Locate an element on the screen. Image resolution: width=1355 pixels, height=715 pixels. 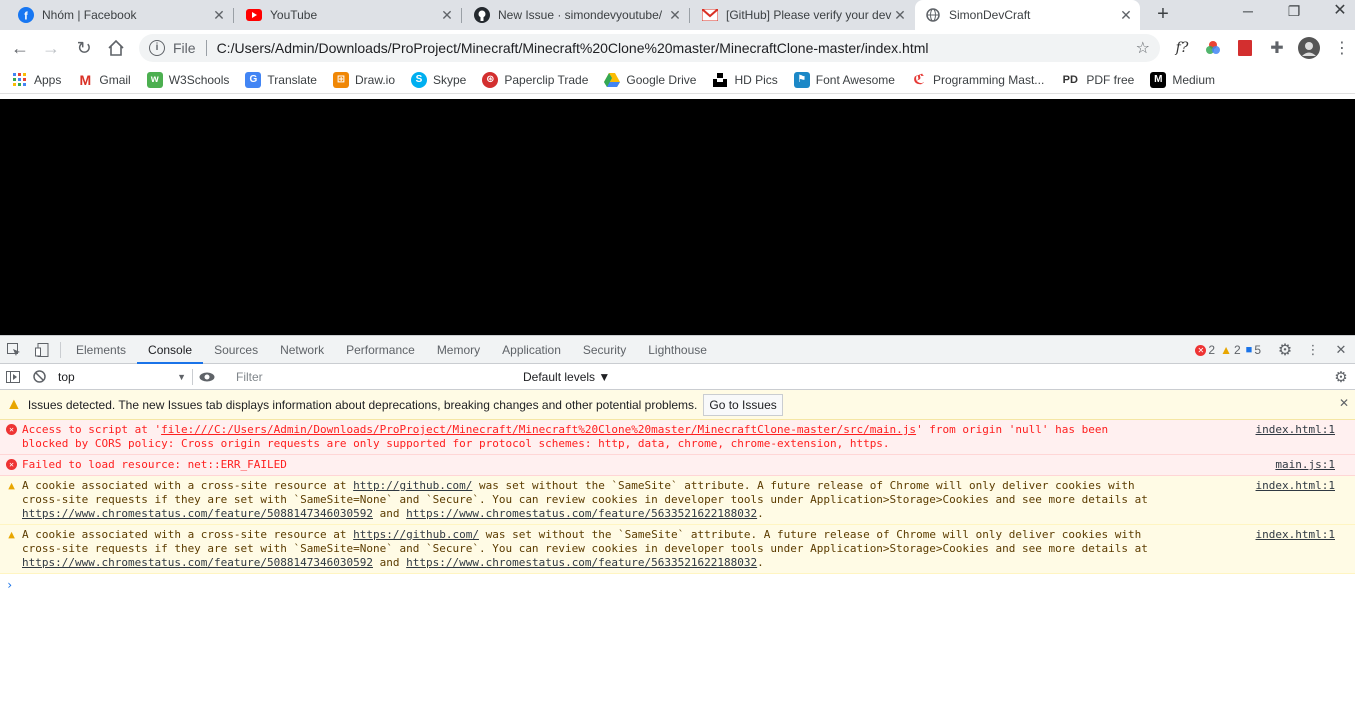
live-expression-eye-icon is located at coordinates (207, 377).